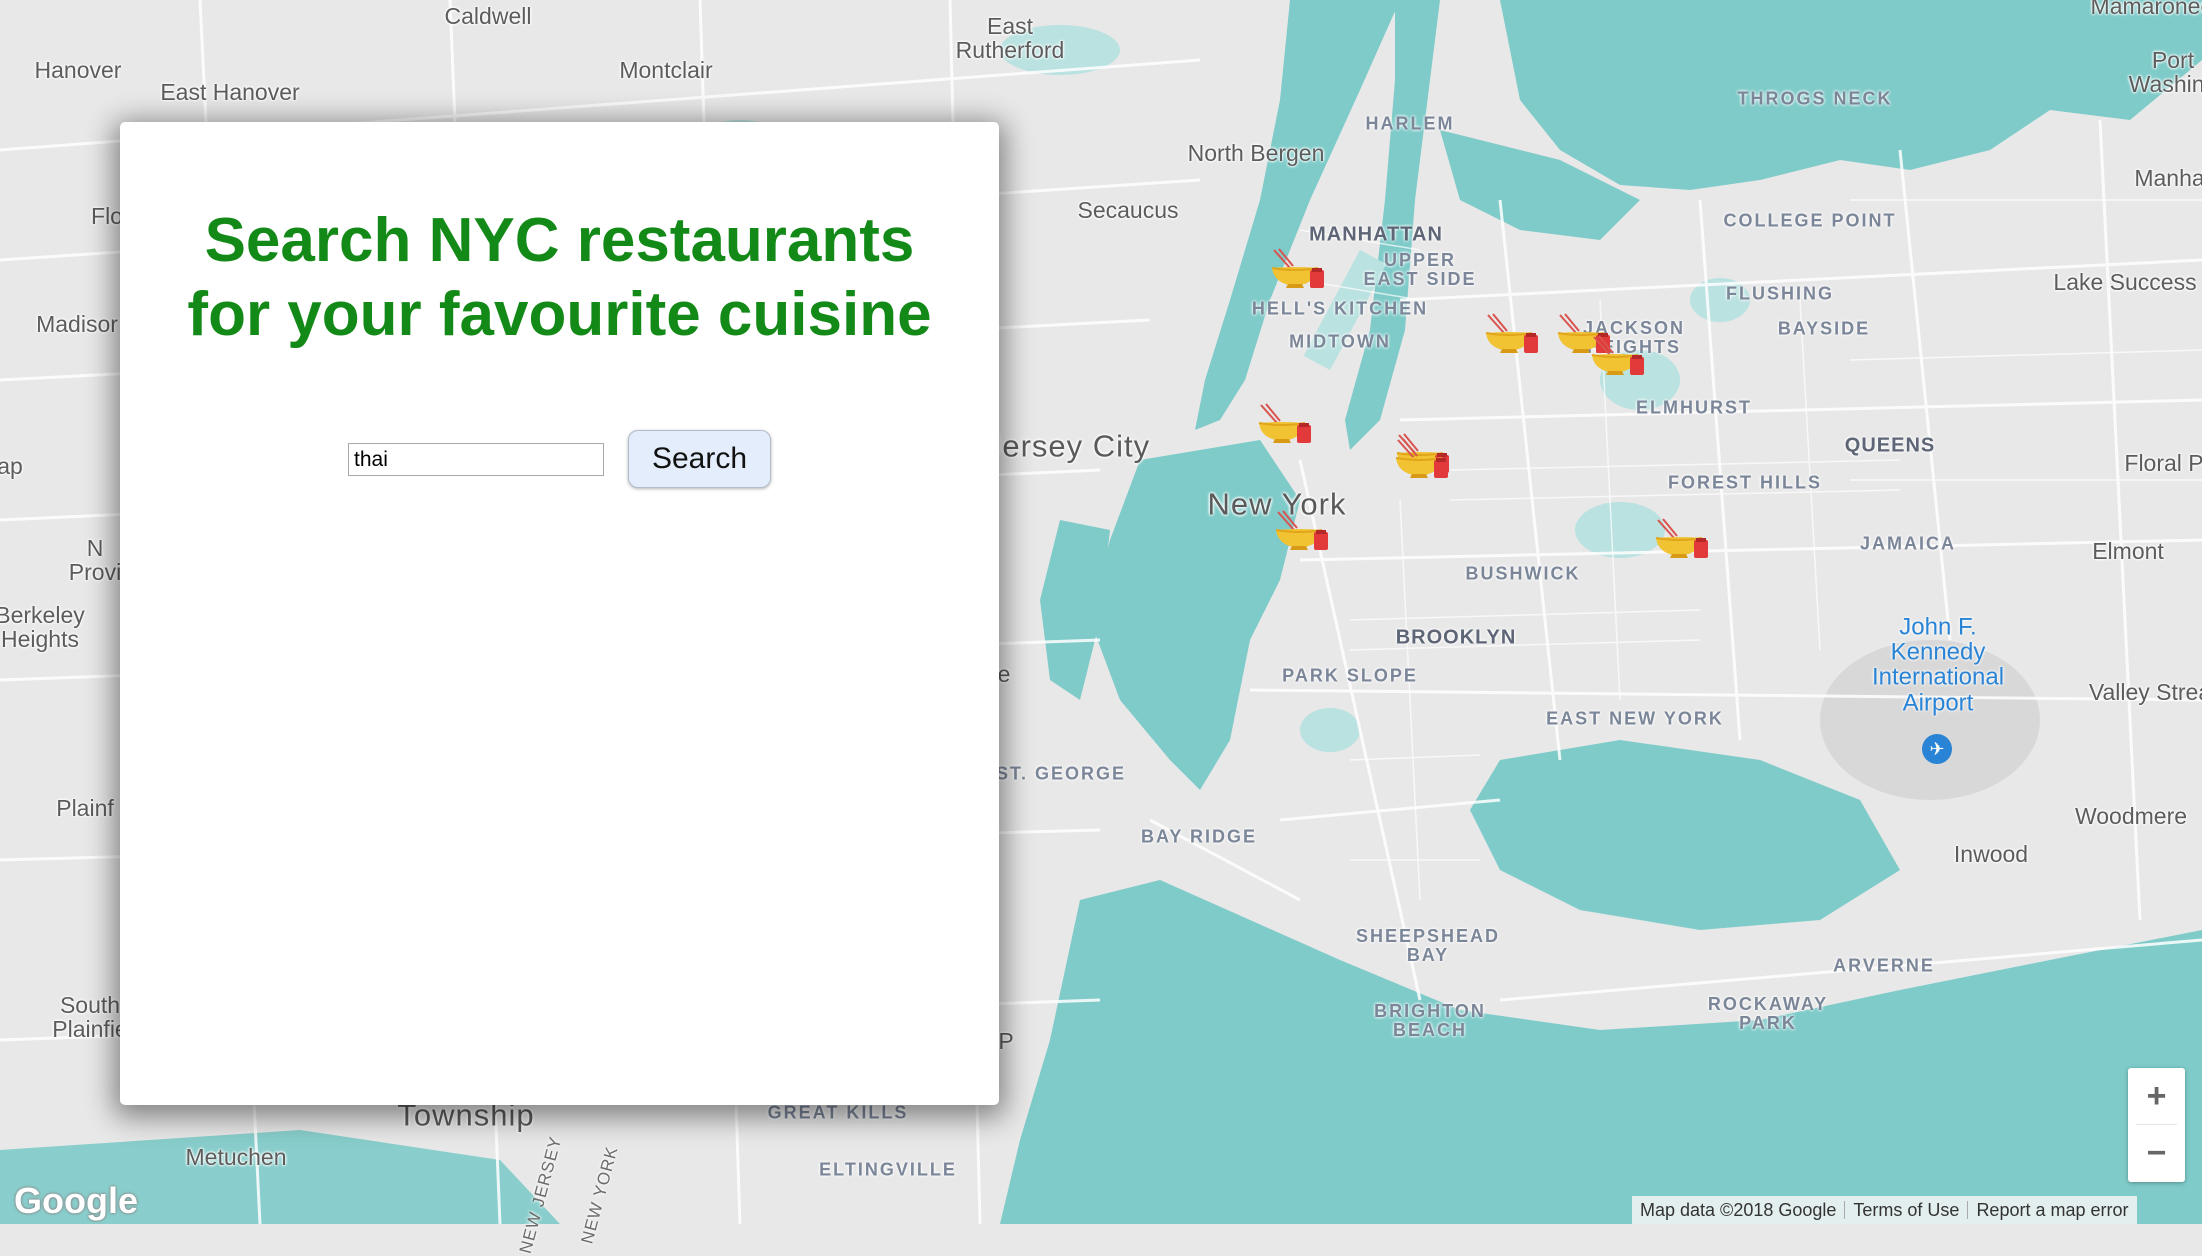 The image size is (2202, 1256). Describe the element at coordinates (1906, 1210) in the screenshot. I see `terms-of-use-link: Terms of Use` at that location.